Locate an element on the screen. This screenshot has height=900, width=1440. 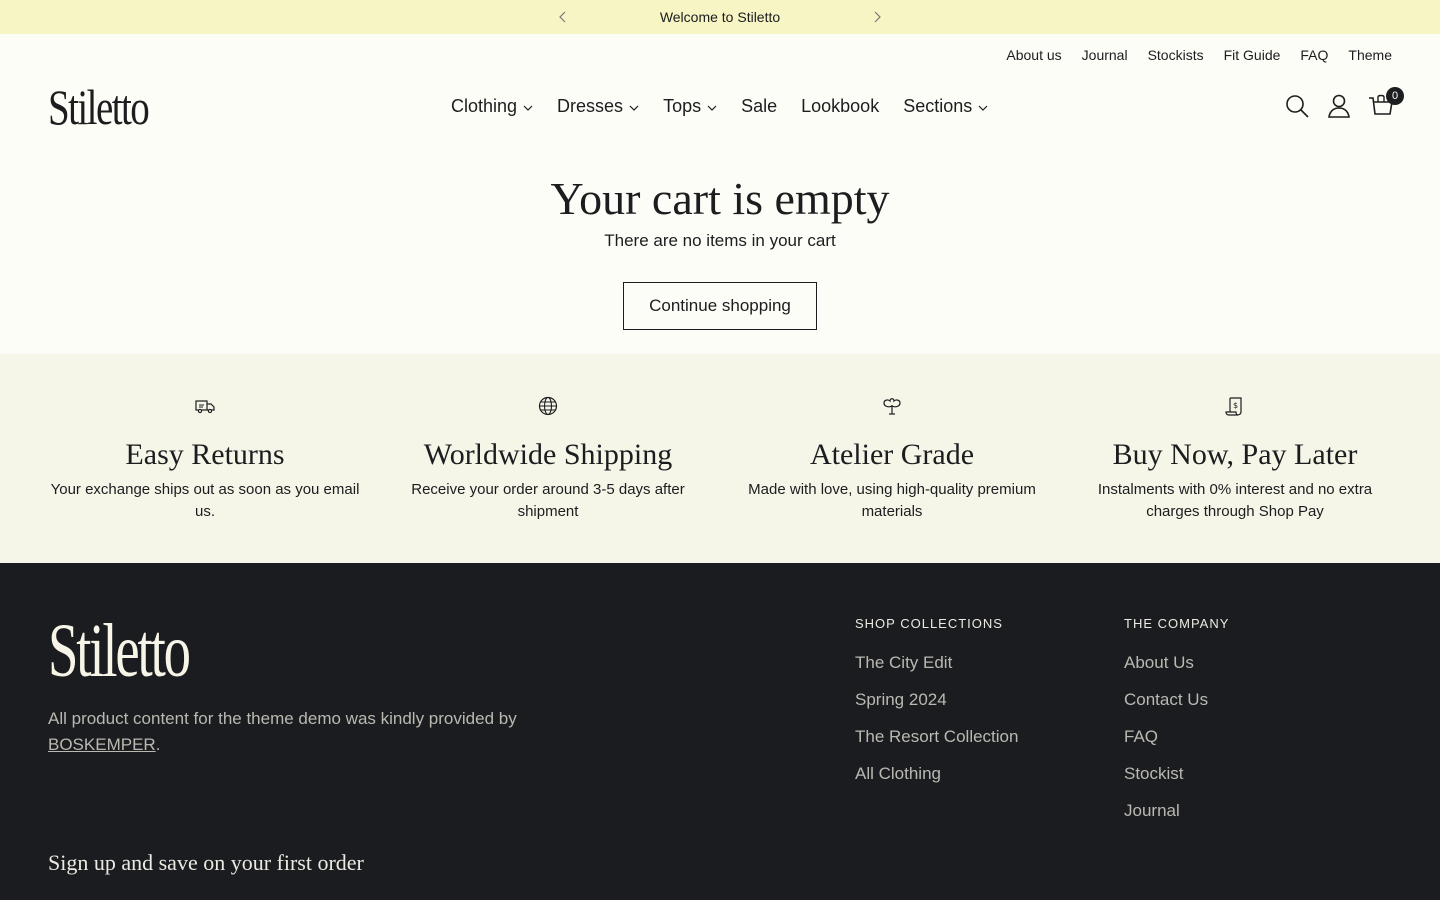
feature-title: Buy Now, Pay Later is located at coordinates (1235, 454).